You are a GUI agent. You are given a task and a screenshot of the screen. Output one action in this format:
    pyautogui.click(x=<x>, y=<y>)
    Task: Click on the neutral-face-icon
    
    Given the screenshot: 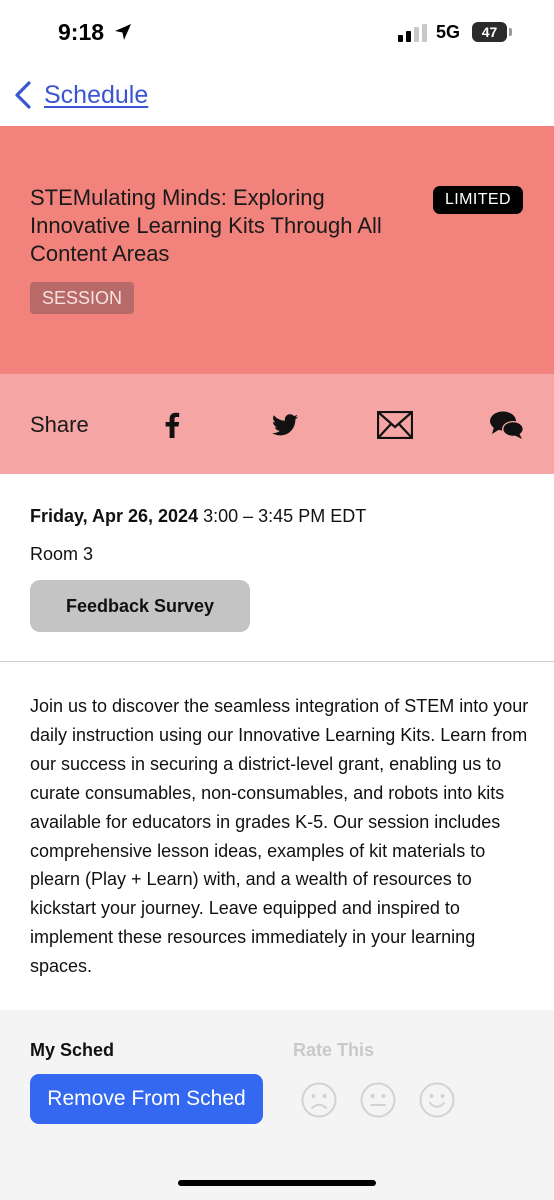 What is the action you would take?
    pyautogui.click(x=378, y=1100)
    